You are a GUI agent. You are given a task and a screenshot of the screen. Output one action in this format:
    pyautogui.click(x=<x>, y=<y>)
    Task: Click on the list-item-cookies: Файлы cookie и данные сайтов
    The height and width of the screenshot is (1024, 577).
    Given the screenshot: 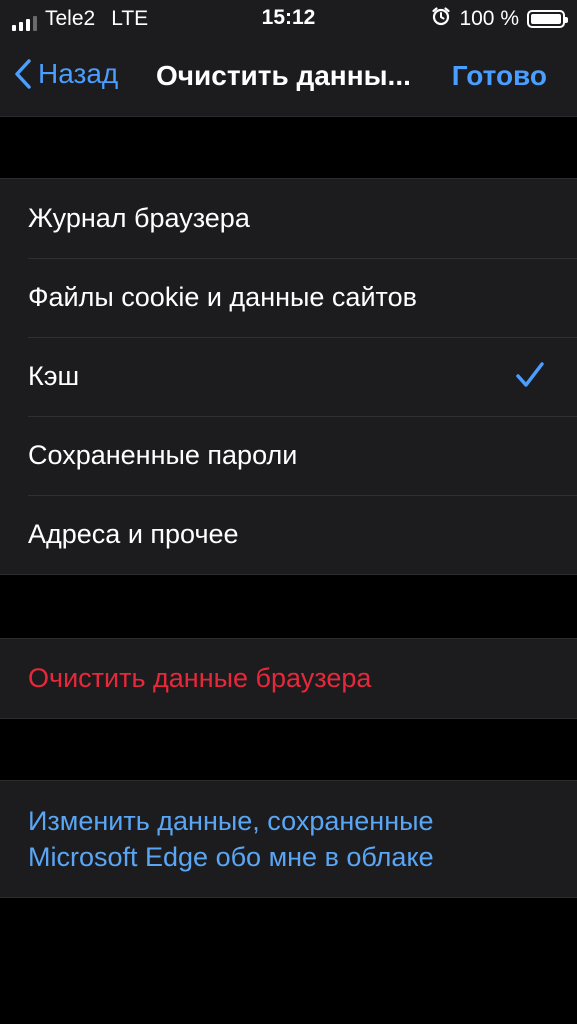 What is the action you would take?
    pyautogui.click(x=288, y=297)
    